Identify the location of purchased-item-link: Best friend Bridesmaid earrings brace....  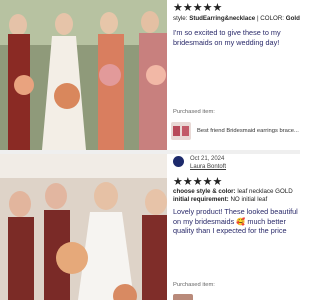
(235, 131).